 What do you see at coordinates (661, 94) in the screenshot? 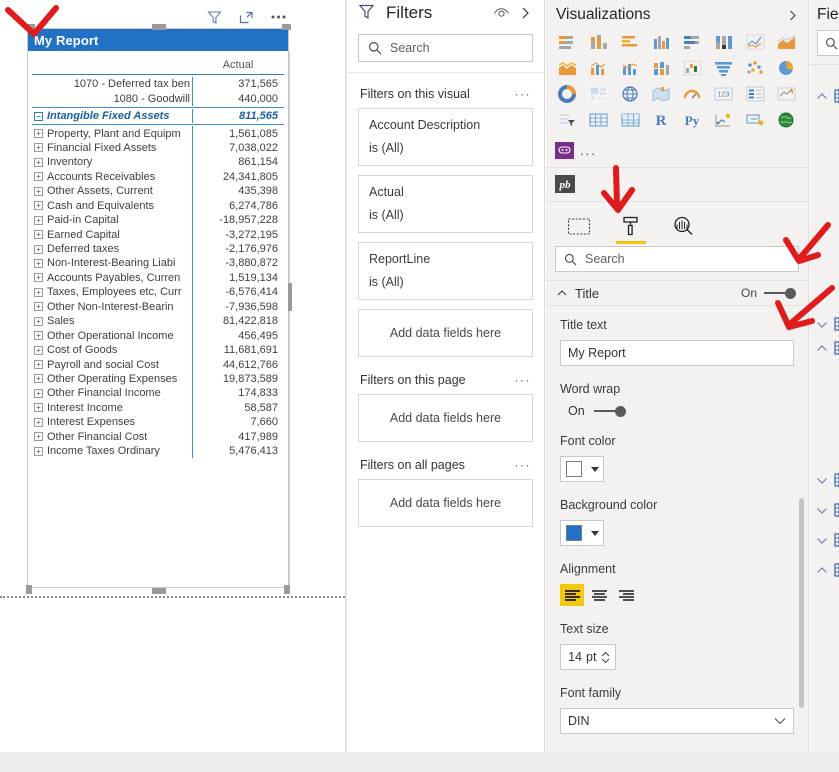
I see `filled-map-icon` at bounding box center [661, 94].